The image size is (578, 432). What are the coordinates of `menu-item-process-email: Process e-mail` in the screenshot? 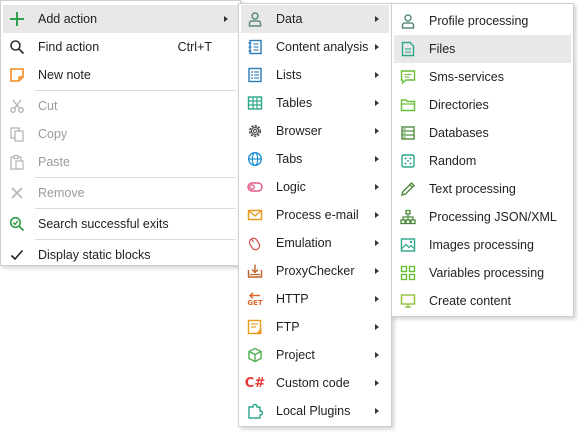 It's located at (315, 215).